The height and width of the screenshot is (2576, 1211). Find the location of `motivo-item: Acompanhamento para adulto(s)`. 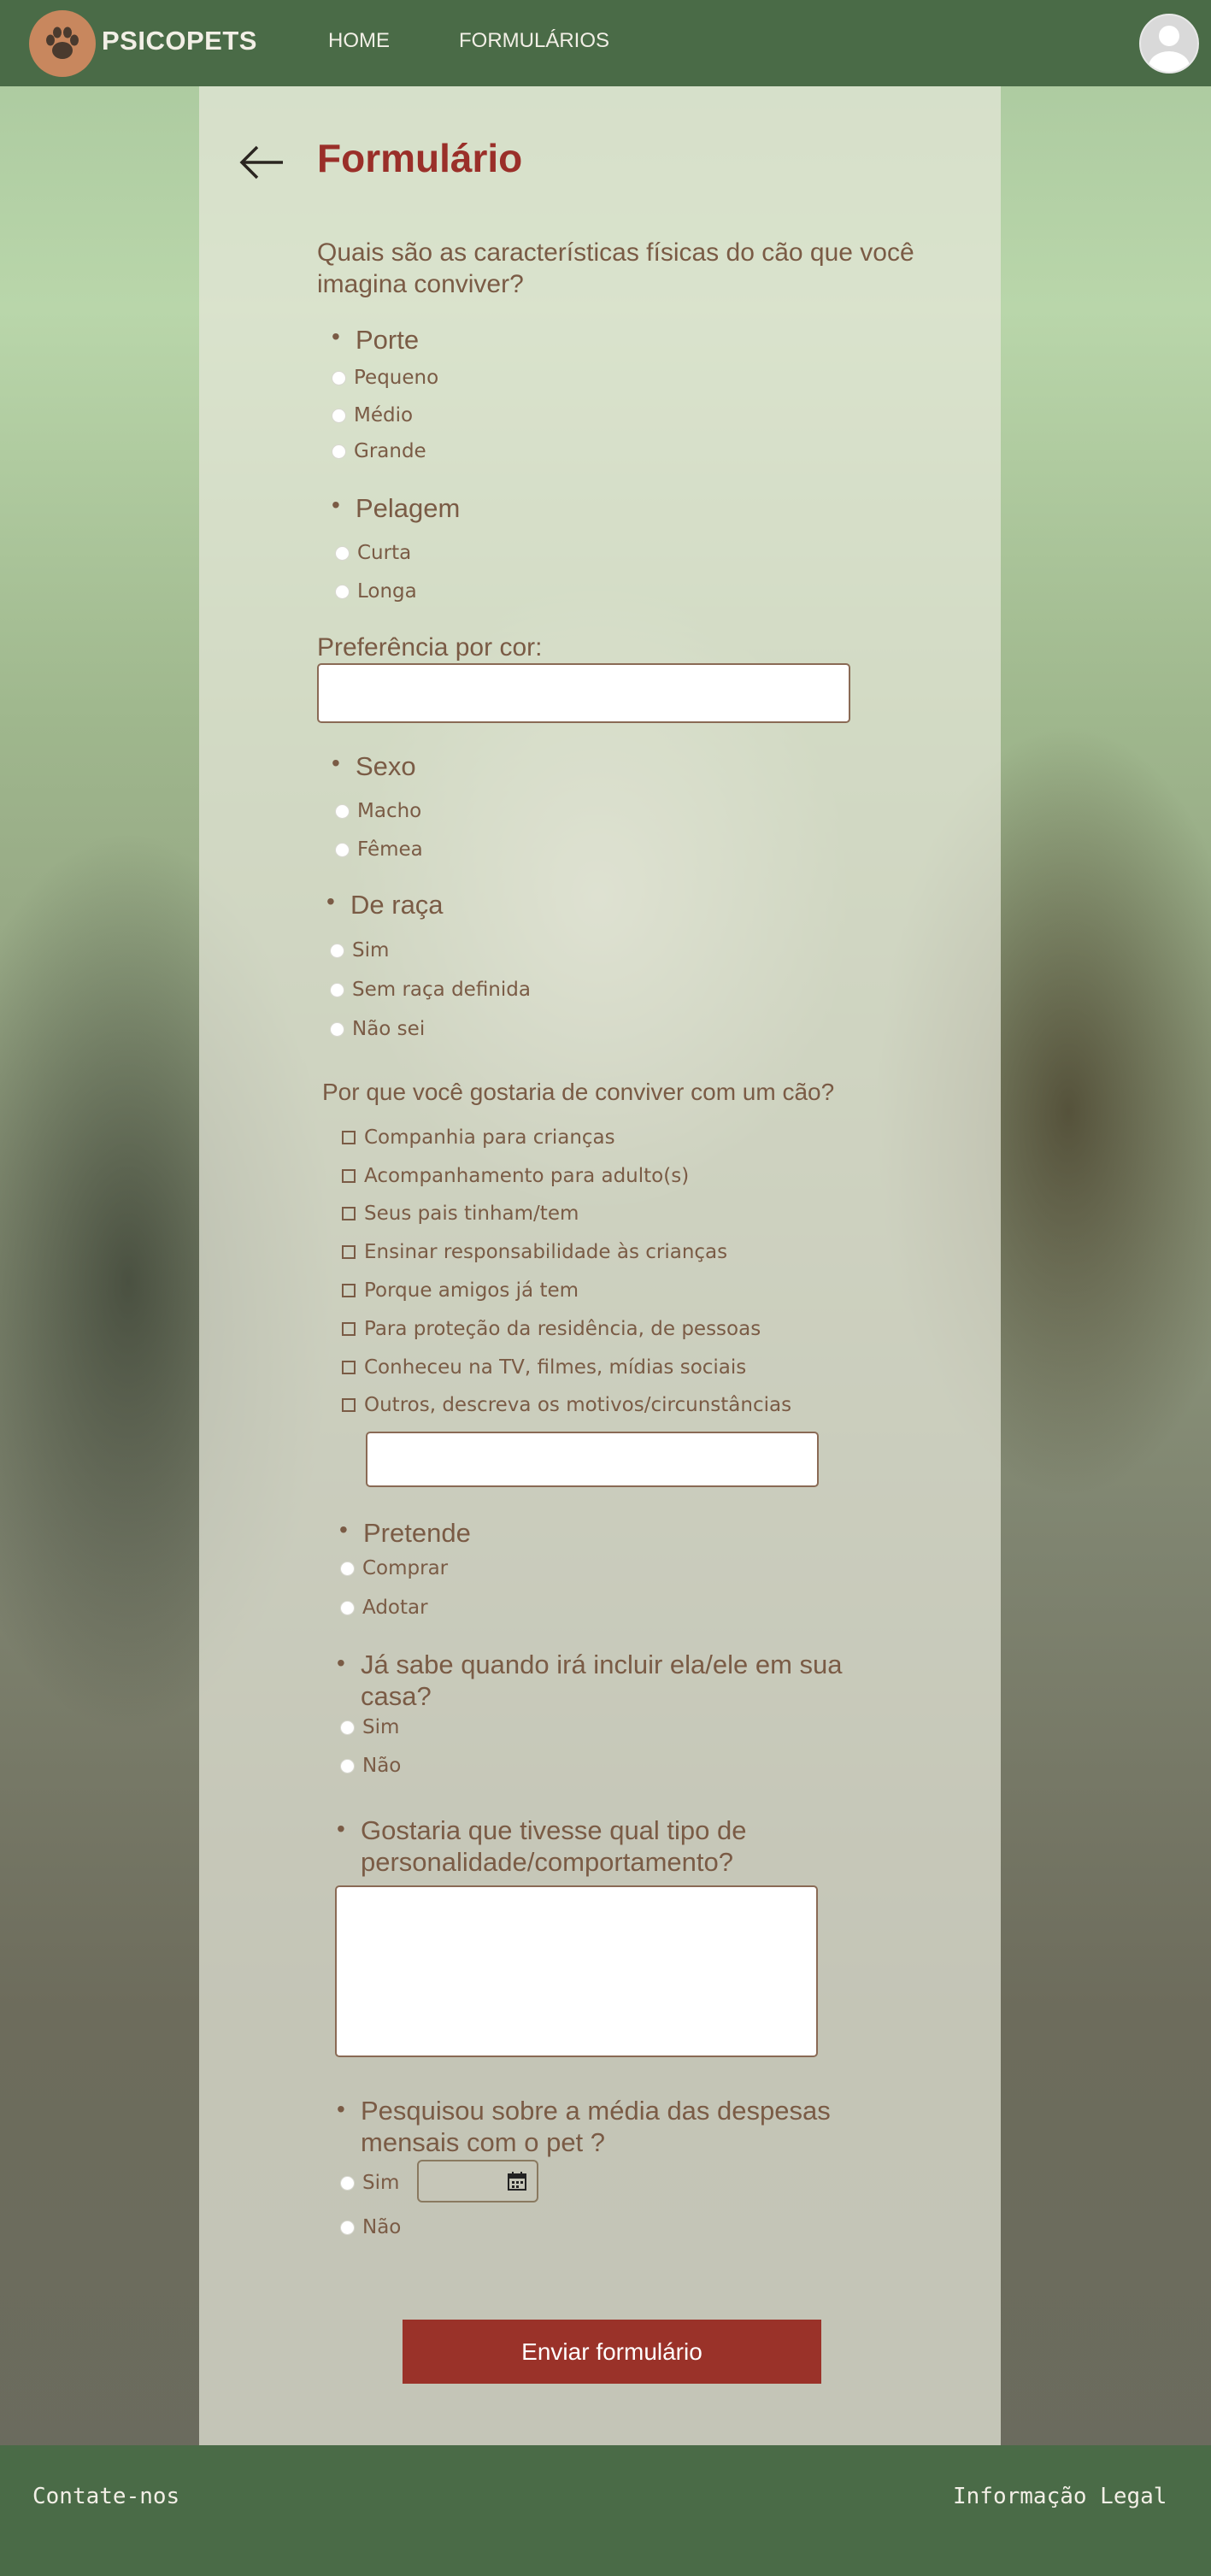

motivo-item: Acompanhamento para adulto(s) is located at coordinates (515, 1176).